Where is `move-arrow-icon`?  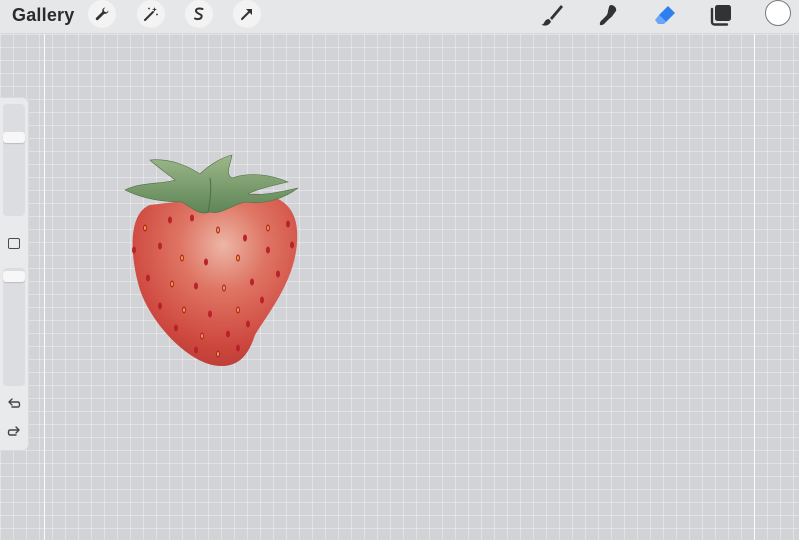 move-arrow-icon is located at coordinates (246, 14).